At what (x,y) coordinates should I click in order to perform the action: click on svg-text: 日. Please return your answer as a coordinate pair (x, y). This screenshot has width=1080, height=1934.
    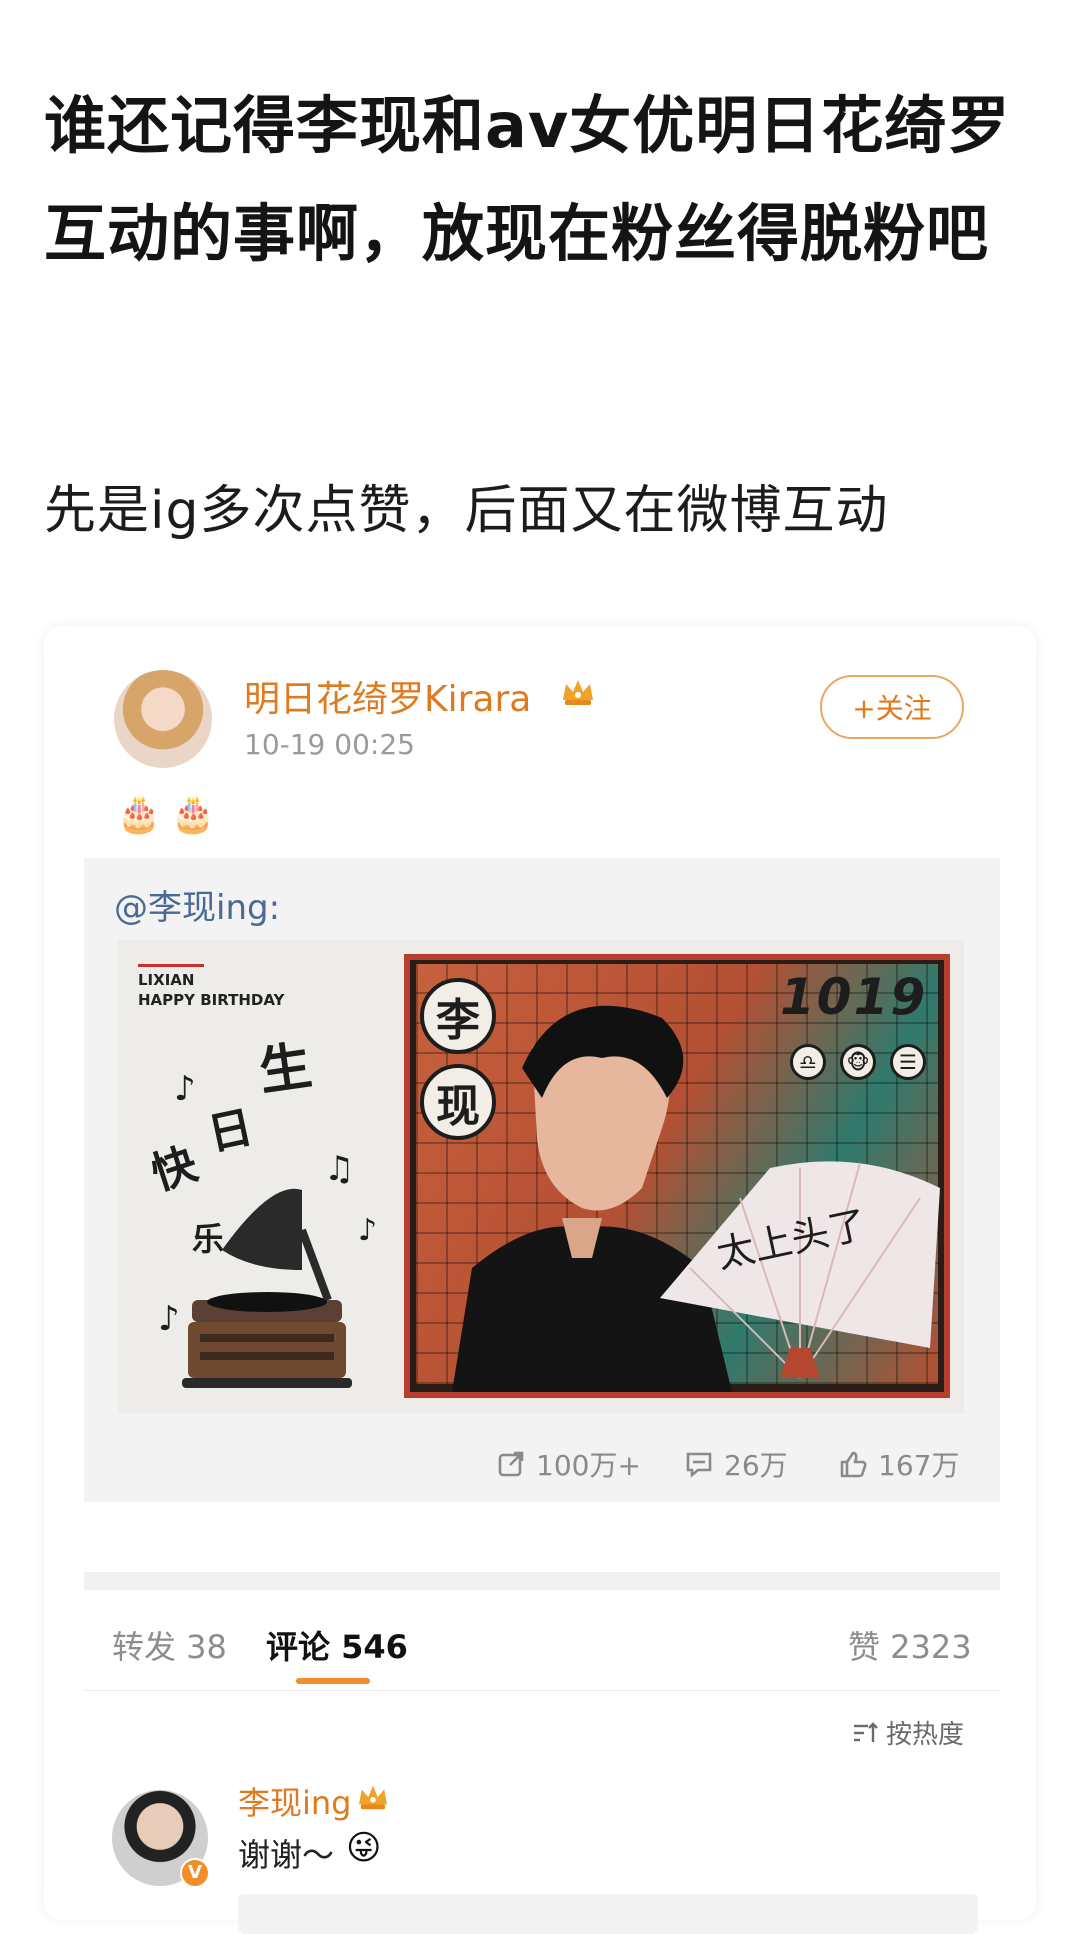
    Looking at the image, I should click on (231, 1131).